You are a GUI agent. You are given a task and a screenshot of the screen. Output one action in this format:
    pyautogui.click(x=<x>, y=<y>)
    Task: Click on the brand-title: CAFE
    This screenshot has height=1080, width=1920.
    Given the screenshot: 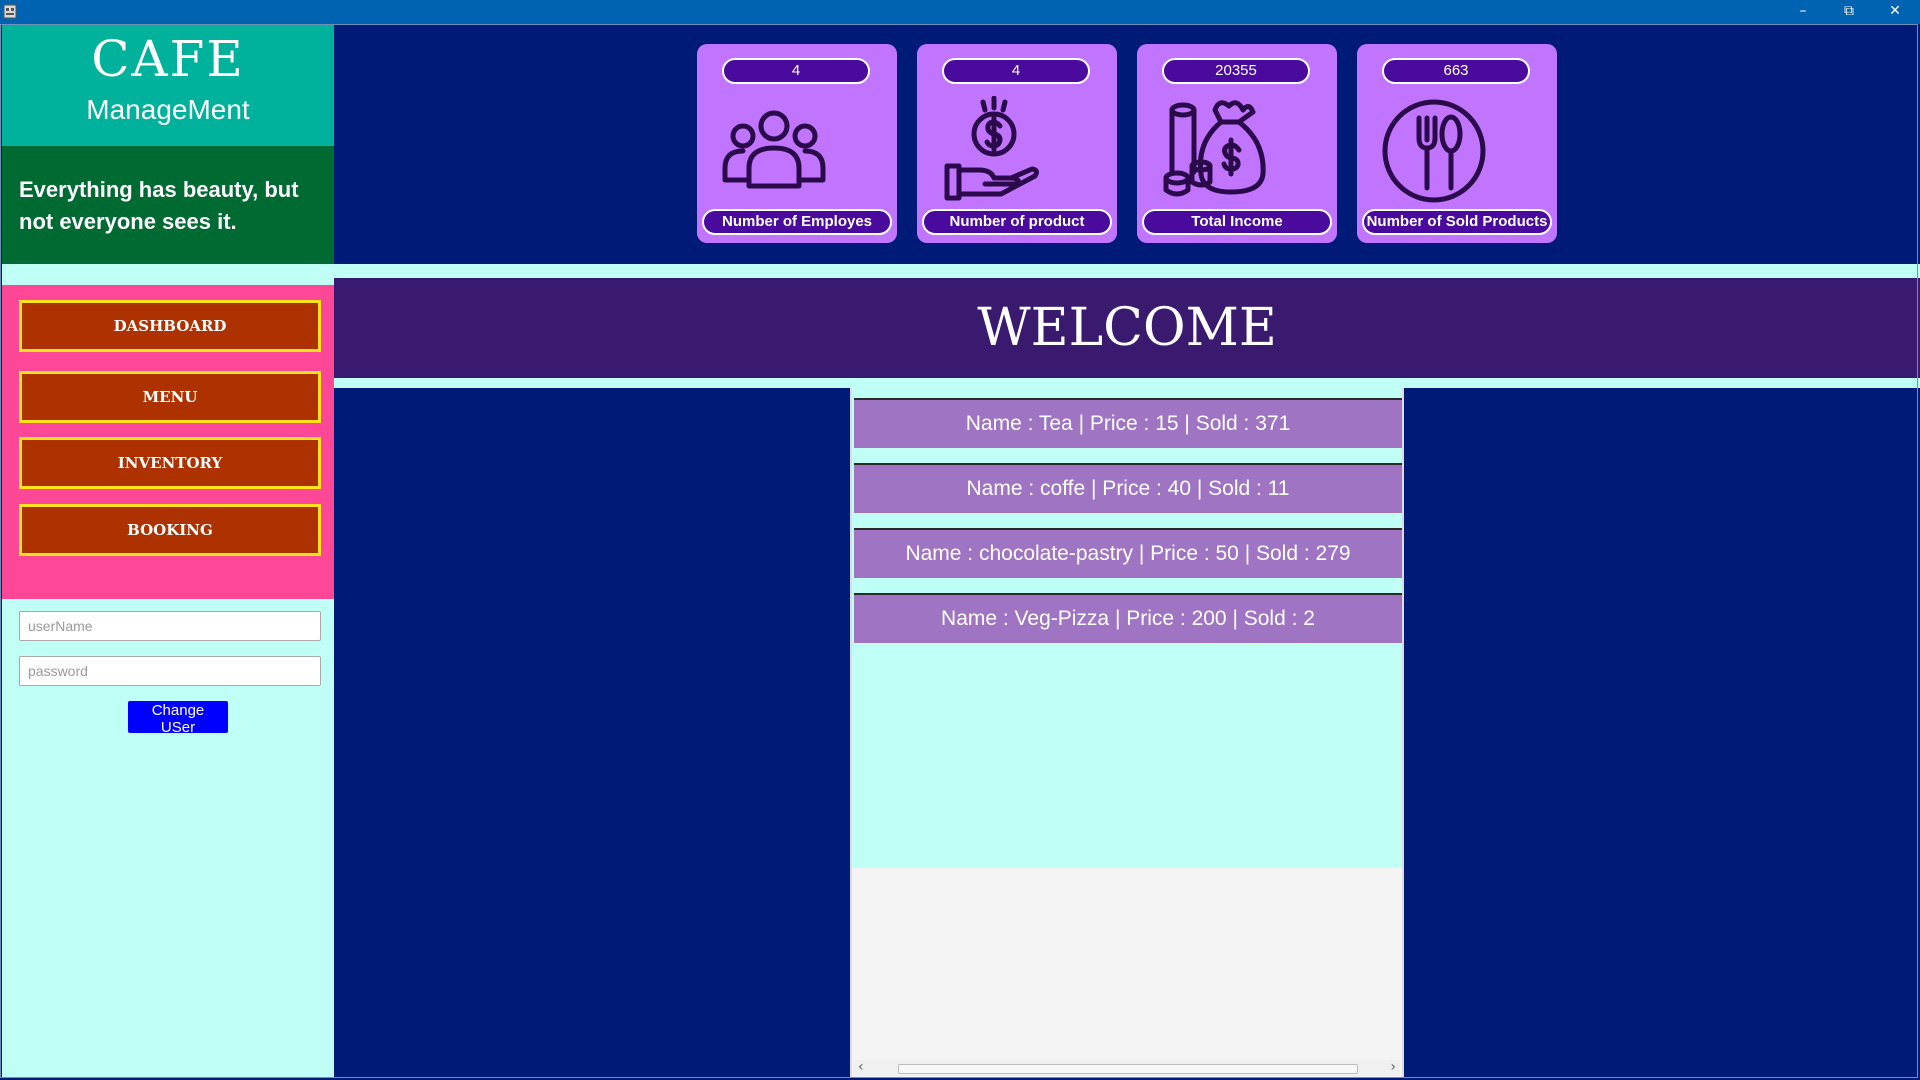 What is the action you would take?
    pyautogui.click(x=168, y=59)
    